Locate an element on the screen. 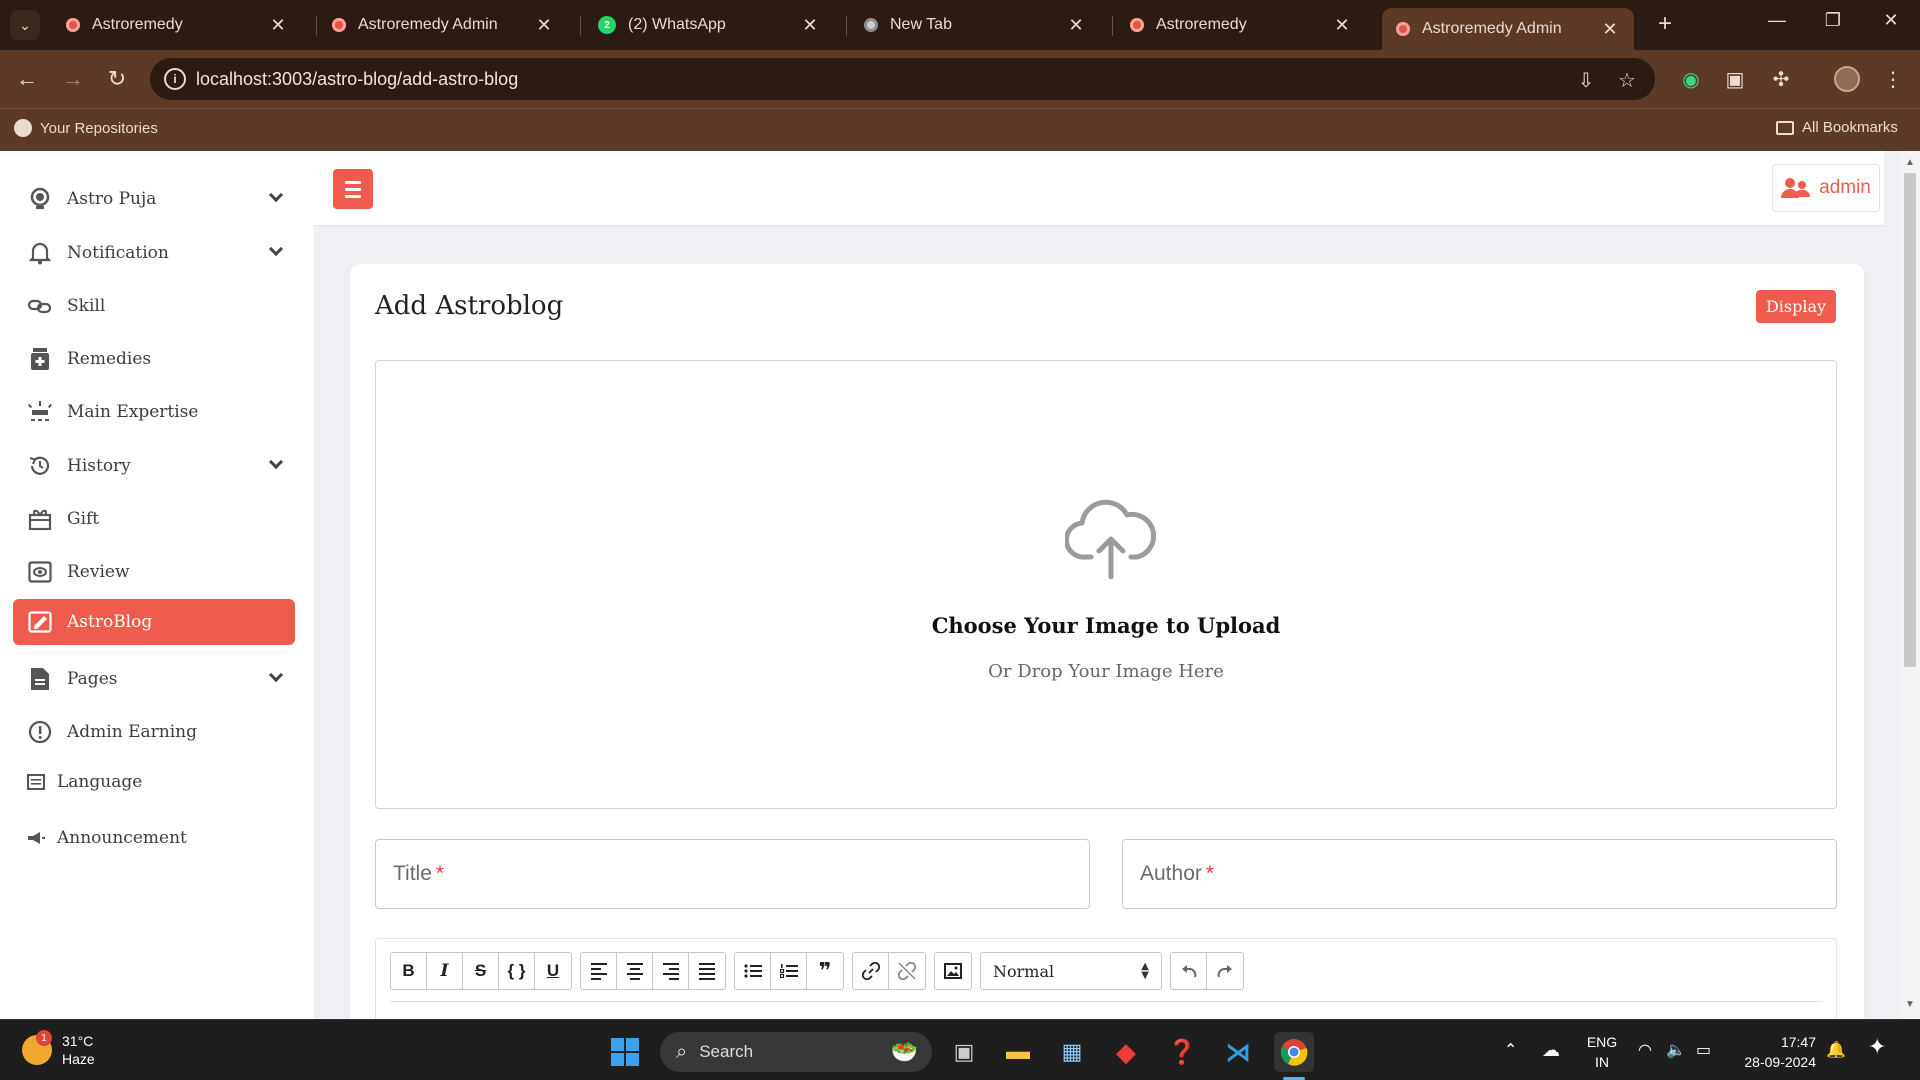 Image resolution: width=1920 pixels, height=1080 pixels. upload-title: Choose Your Image to Upload is located at coordinates (1106, 625).